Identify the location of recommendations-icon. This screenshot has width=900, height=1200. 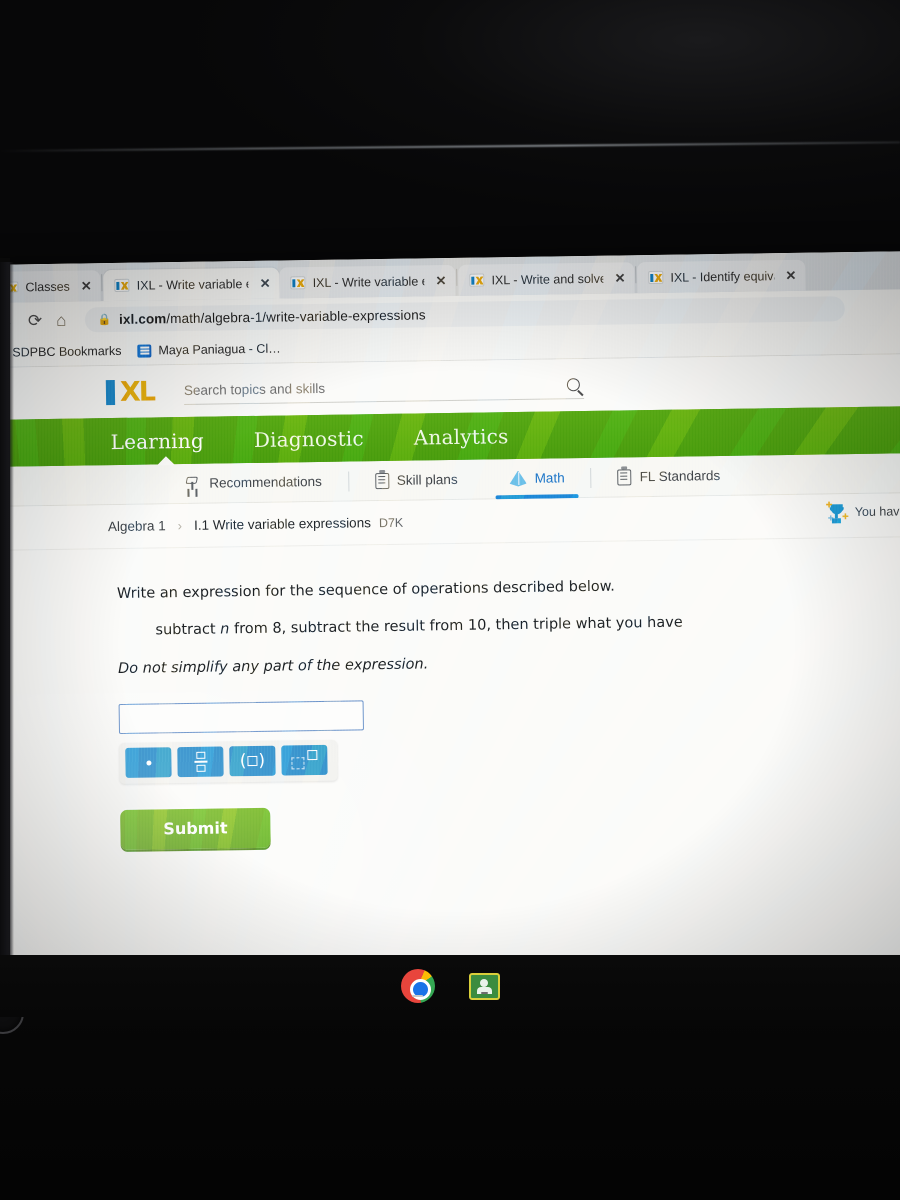
(193, 483).